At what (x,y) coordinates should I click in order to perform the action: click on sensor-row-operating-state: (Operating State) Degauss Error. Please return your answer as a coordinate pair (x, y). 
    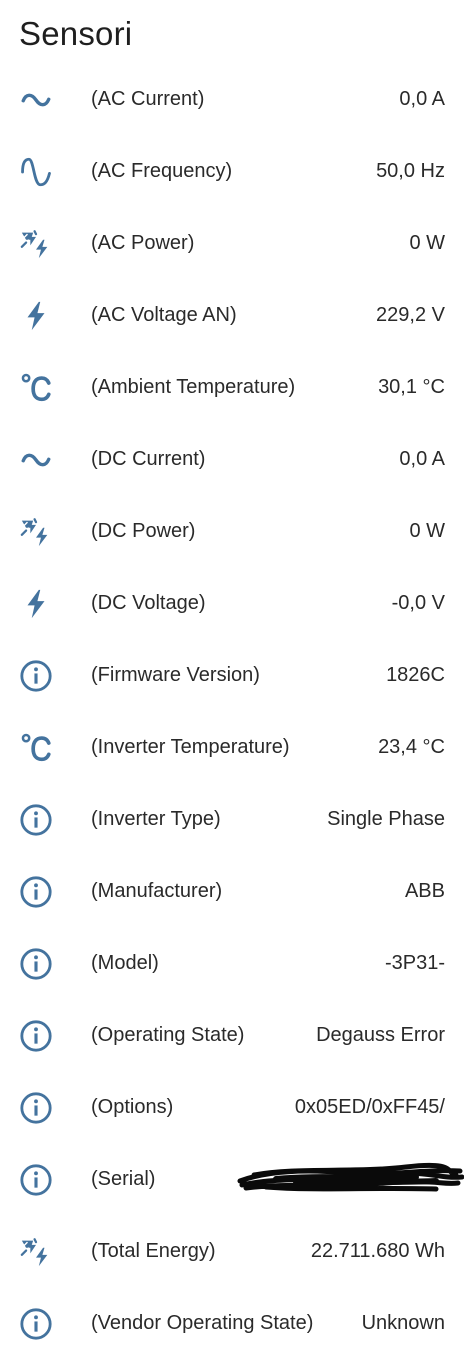
    Looking at the image, I should click on (232, 1036).